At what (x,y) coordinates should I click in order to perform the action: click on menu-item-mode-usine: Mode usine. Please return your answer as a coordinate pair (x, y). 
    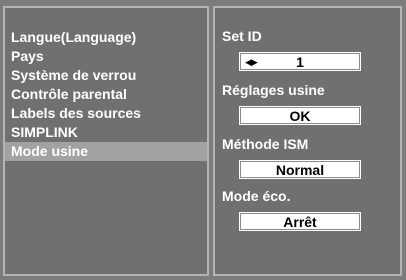
    Looking at the image, I should click on (106, 151).